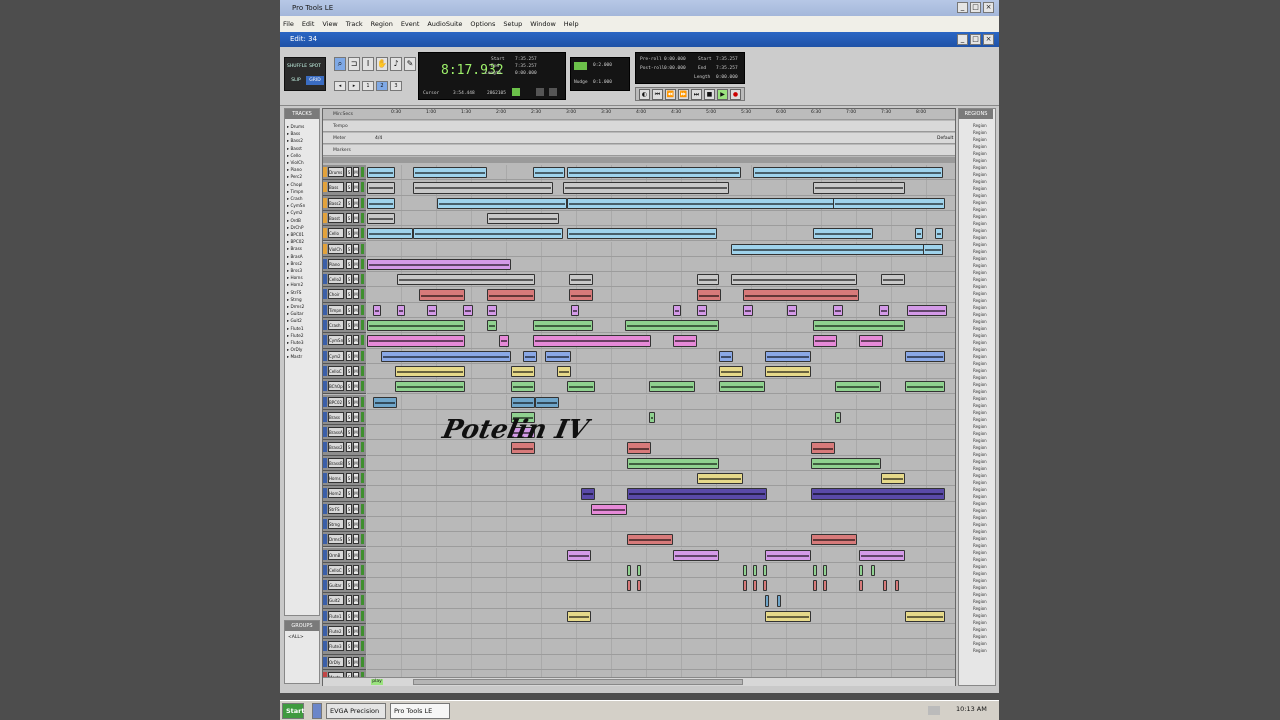 This screenshot has height=720, width=1280. What do you see at coordinates (344, 509) in the screenshot?
I see `track-header: StrFS S M` at bounding box center [344, 509].